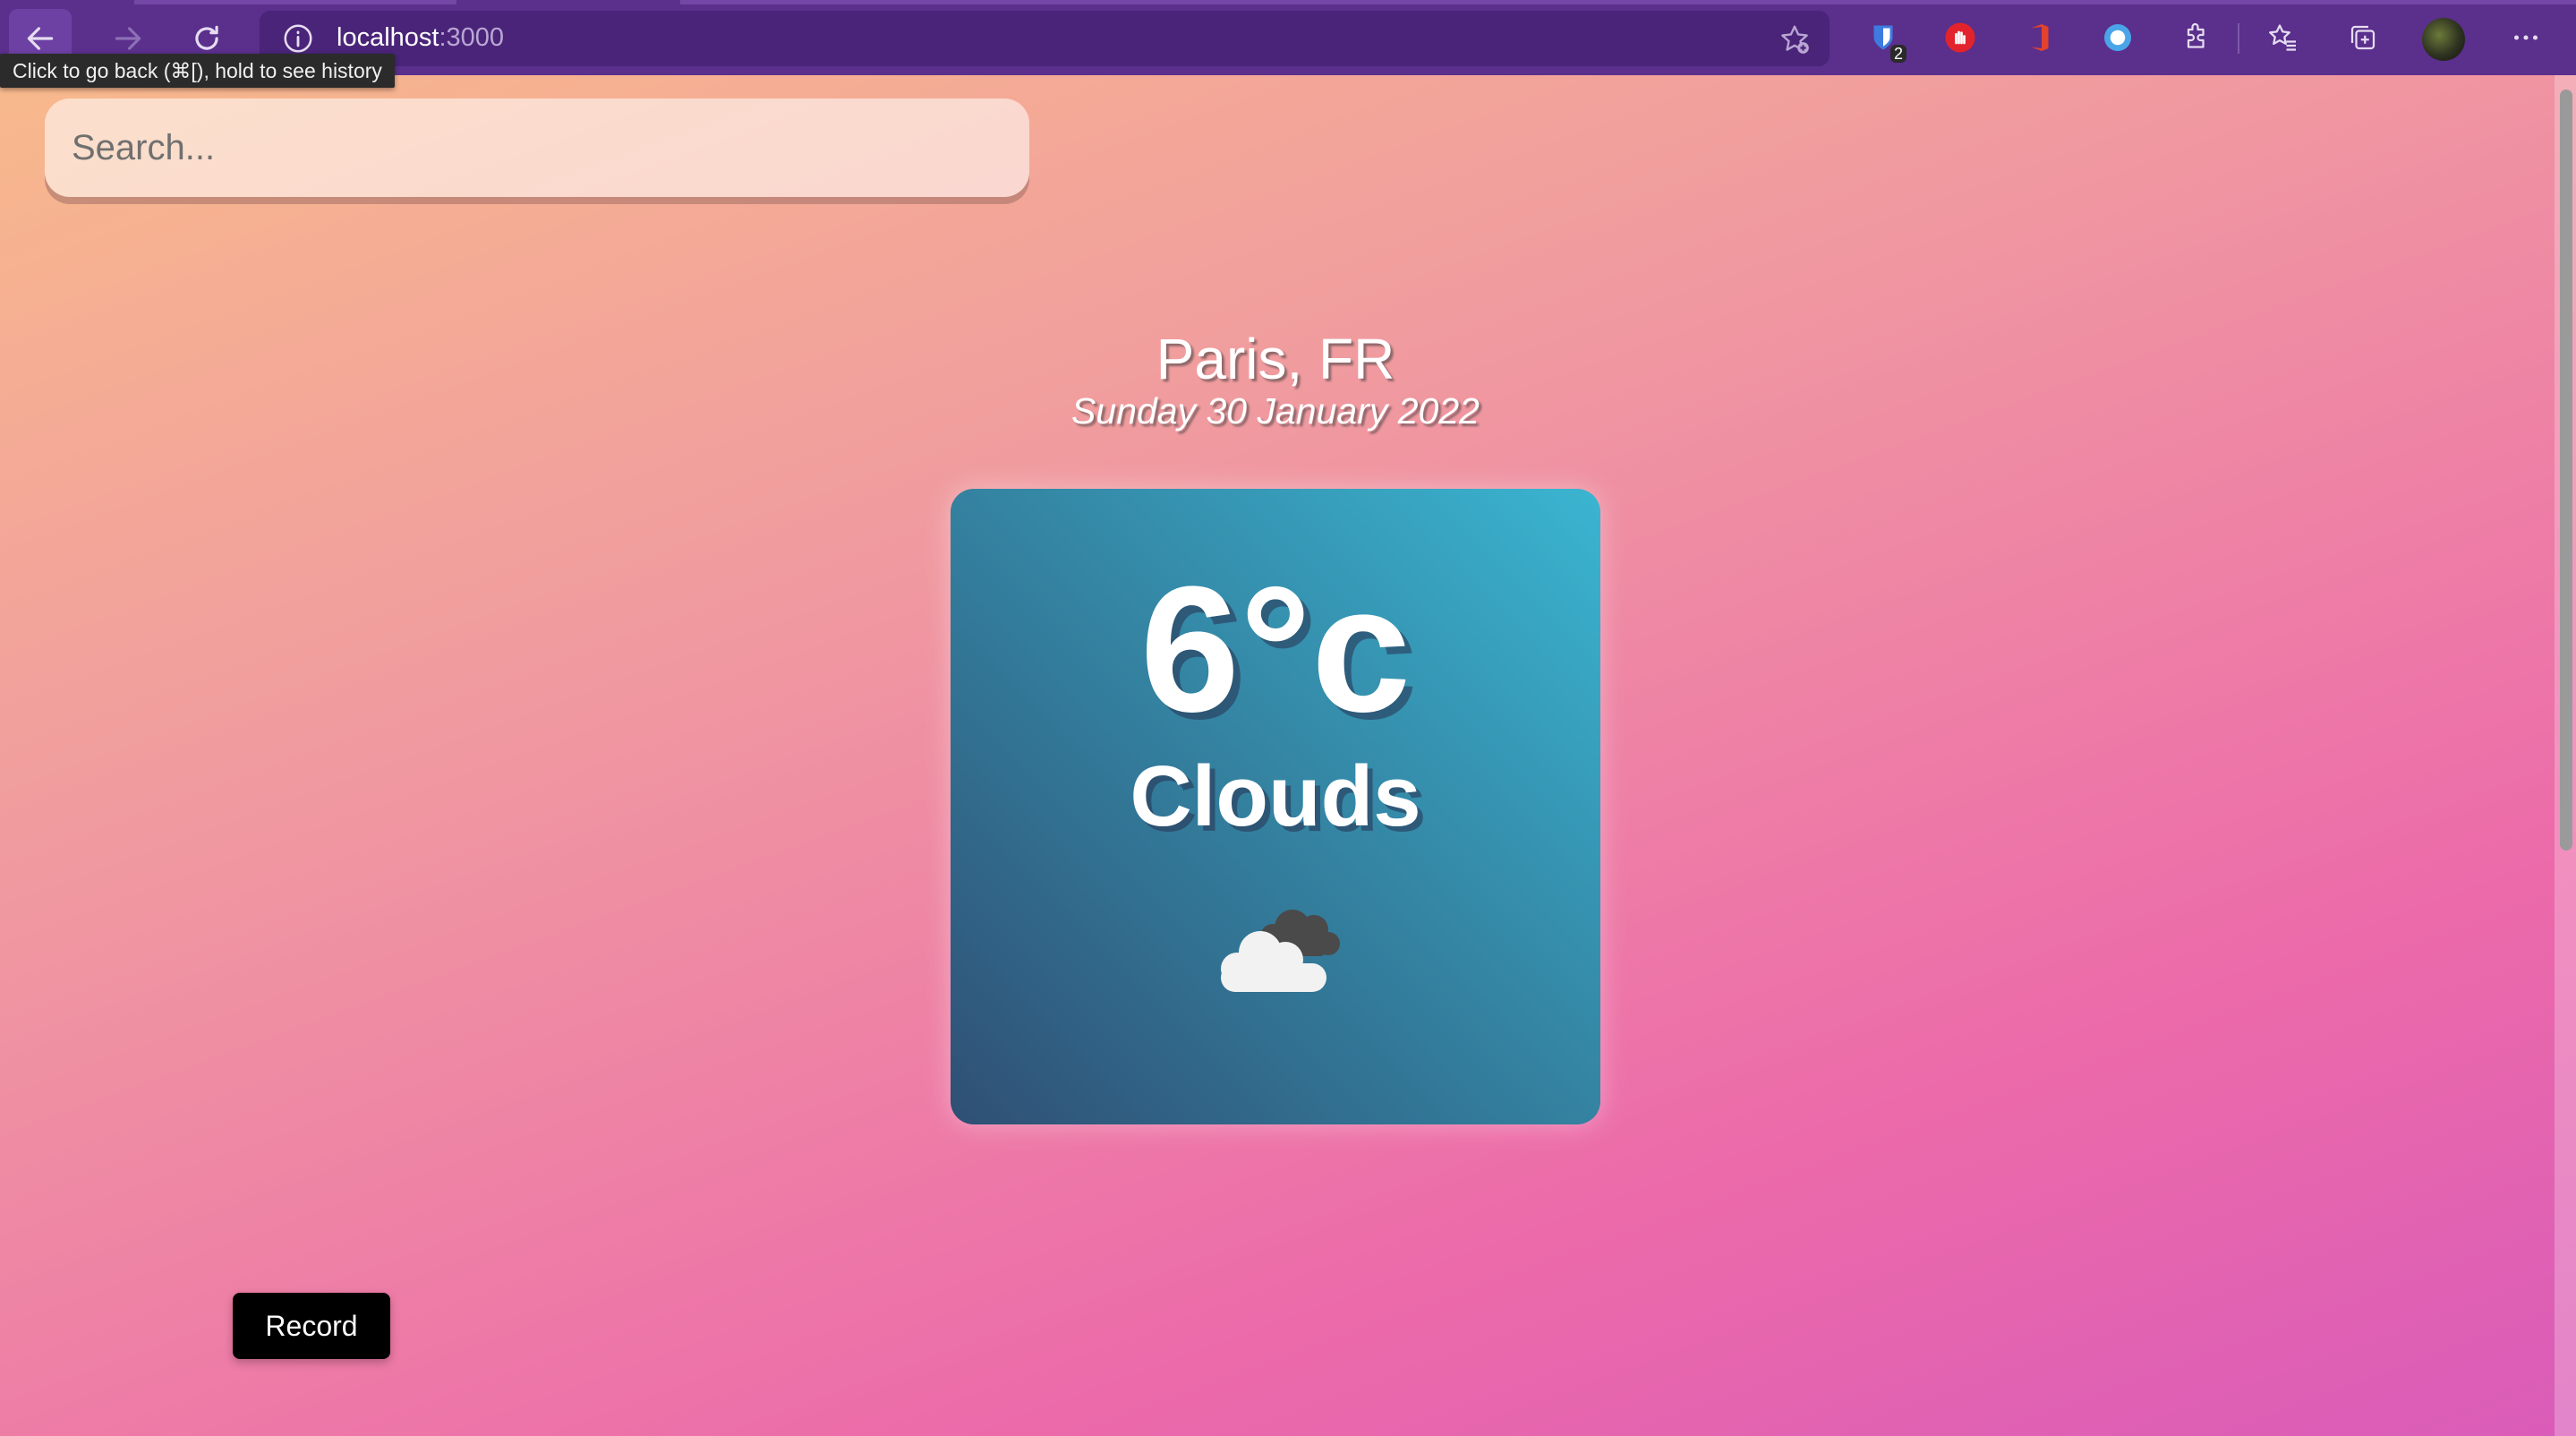 The width and height of the screenshot is (2576, 1436). Describe the element at coordinates (128, 38) in the screenshot. I see `arrow-right-icon` at that location.